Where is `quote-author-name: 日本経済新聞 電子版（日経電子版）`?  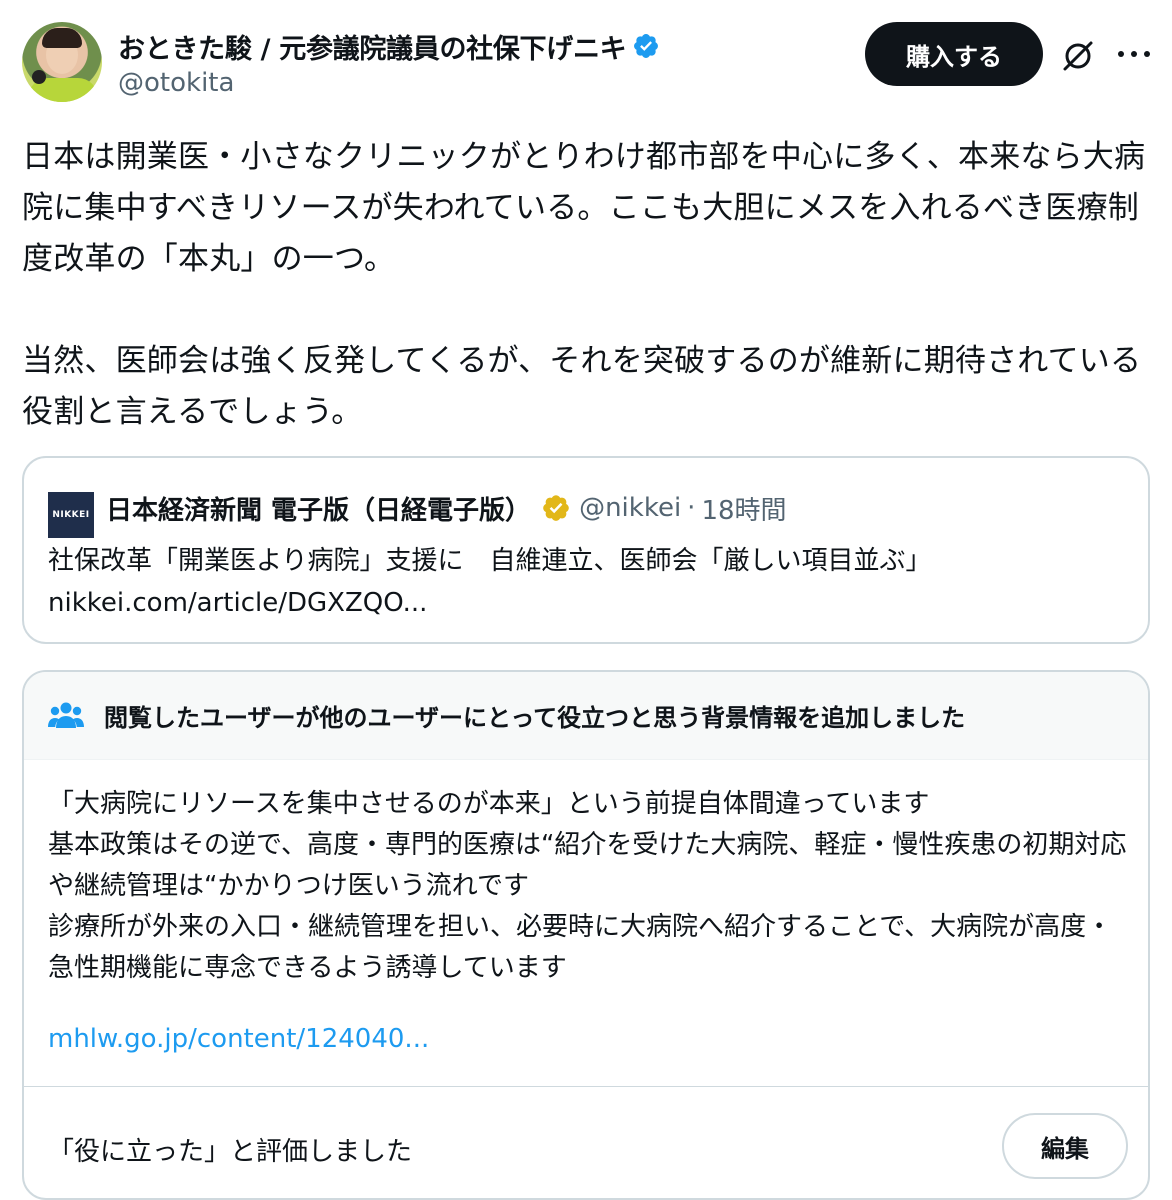 quote-author-name: 日本経済新聞 電子版（日経電子版） is located at coordinates (319, 510).